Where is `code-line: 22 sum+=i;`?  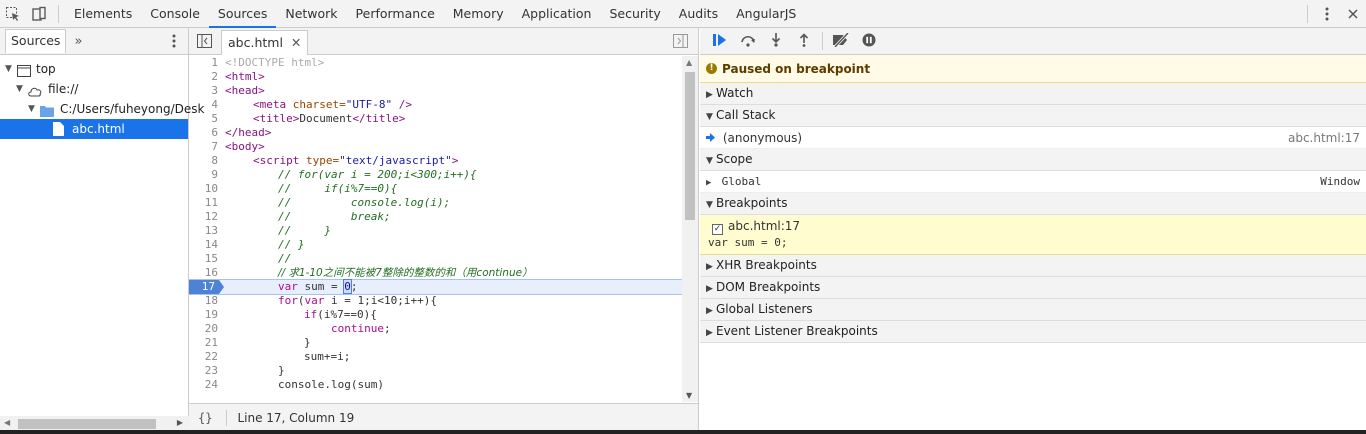 code-line: 22 sum+=i; is located at coordinates (435, 357).